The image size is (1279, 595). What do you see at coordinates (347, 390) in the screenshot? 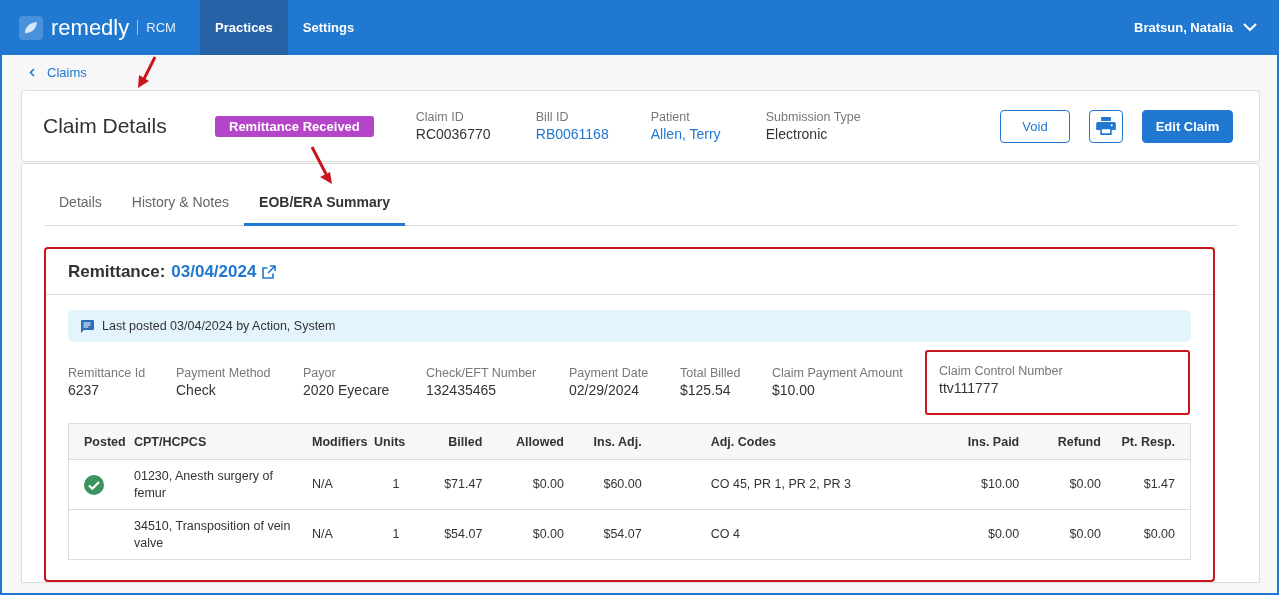
I see `field-value: 2020 Eyecare` at bounding box center [347, 390].